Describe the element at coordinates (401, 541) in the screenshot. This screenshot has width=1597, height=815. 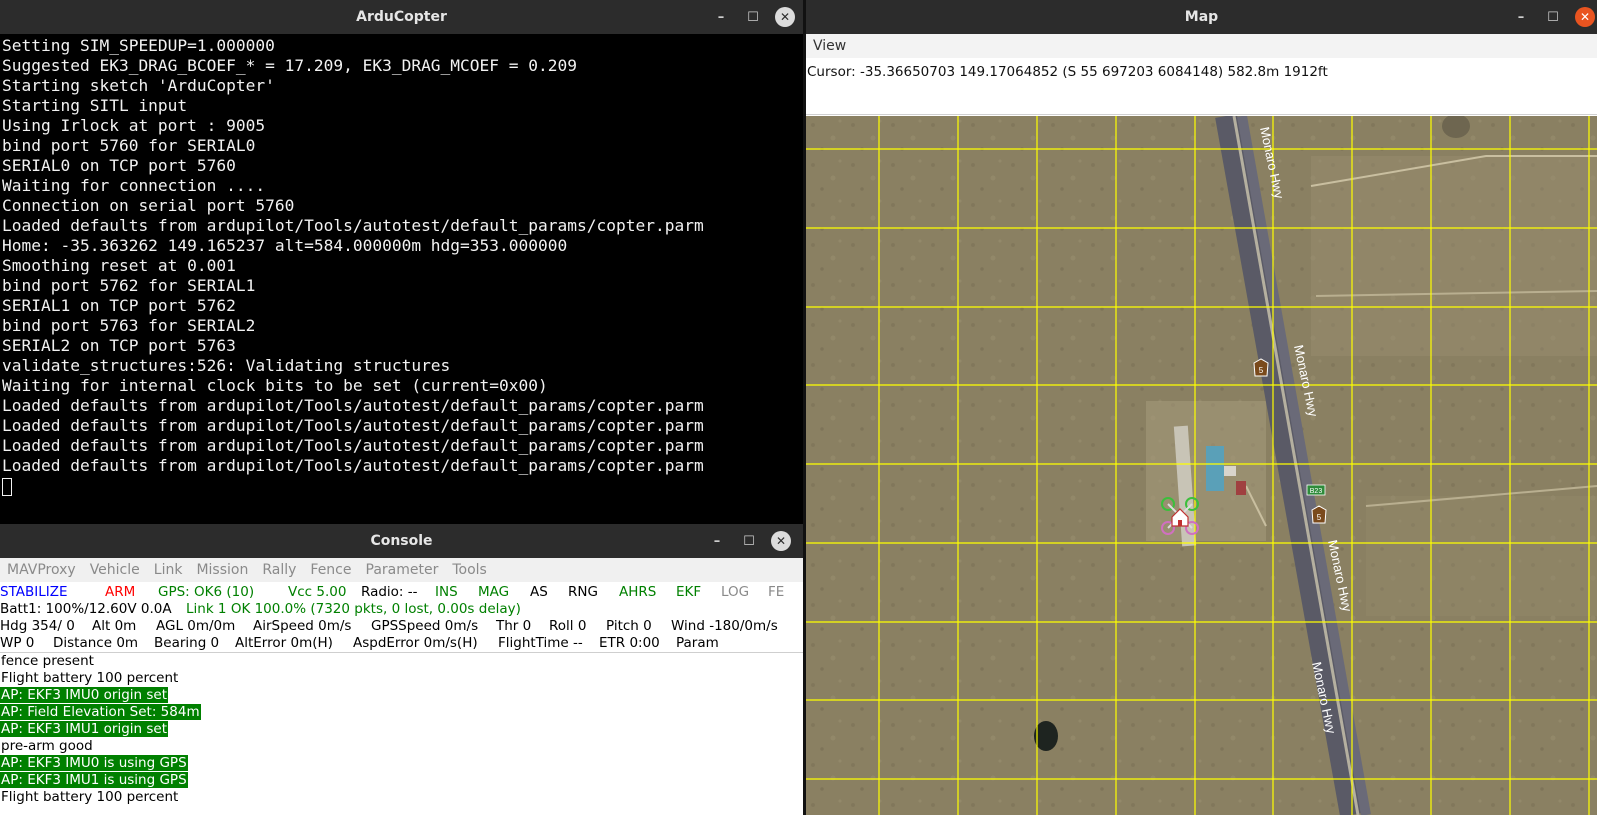
I see `console-titlebar: Console – ☐ ✕` at that location.